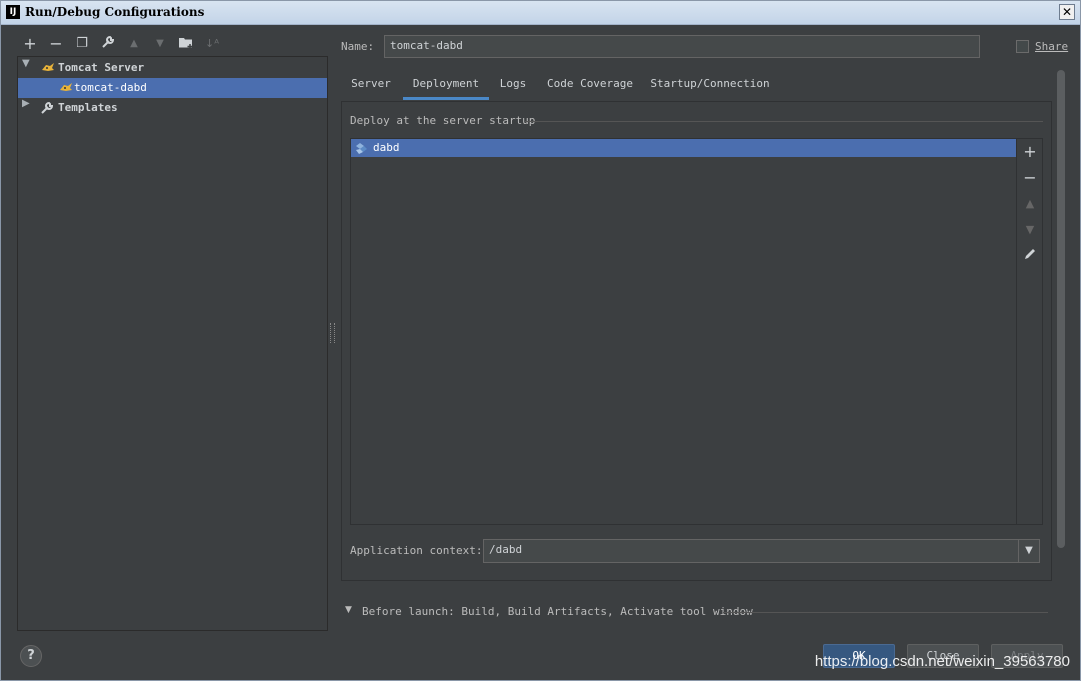  What do you see at coordinates (1051, 46) in the screenshot?
I see `share-label: Share` at bounding box center [1051, 46].